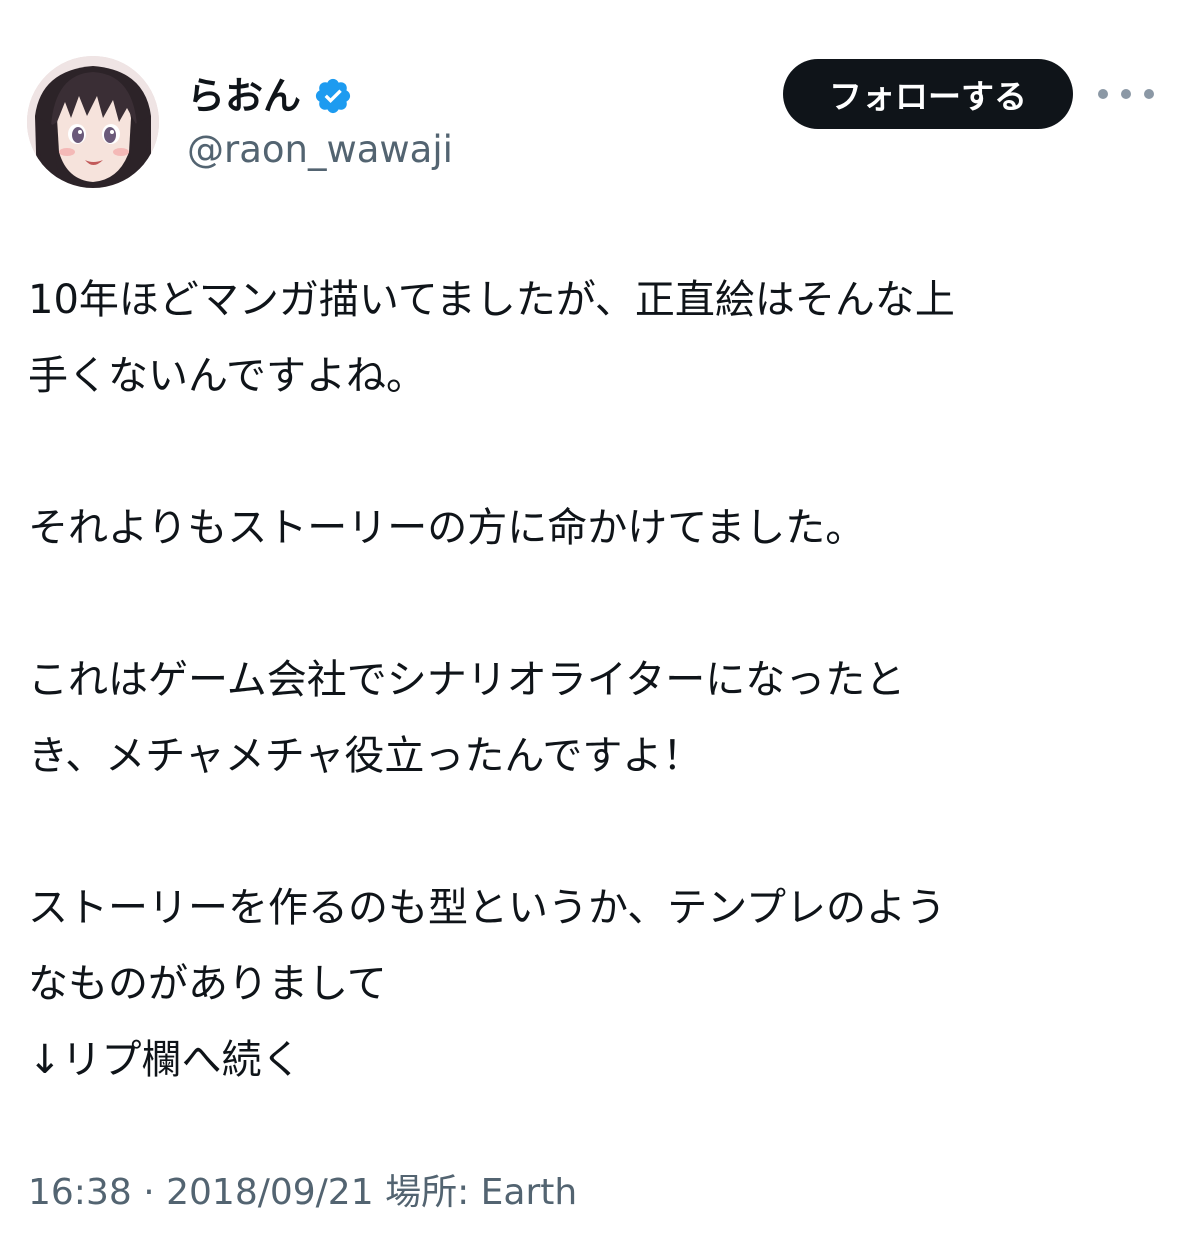 The height and width of the screenshot is (1235, 1179). I want to click on avatar, so click(93, 122).